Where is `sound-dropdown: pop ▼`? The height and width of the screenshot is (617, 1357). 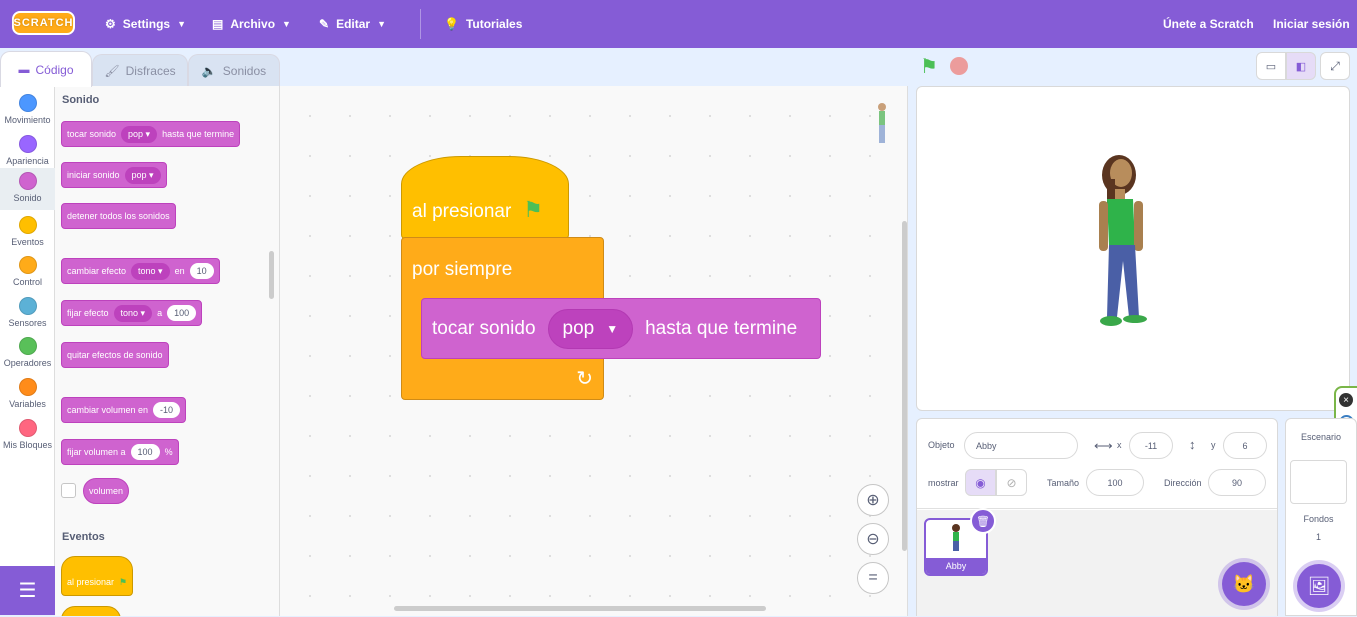 sound-dropdown: pop ▼ is located at coordinates (590, 328).